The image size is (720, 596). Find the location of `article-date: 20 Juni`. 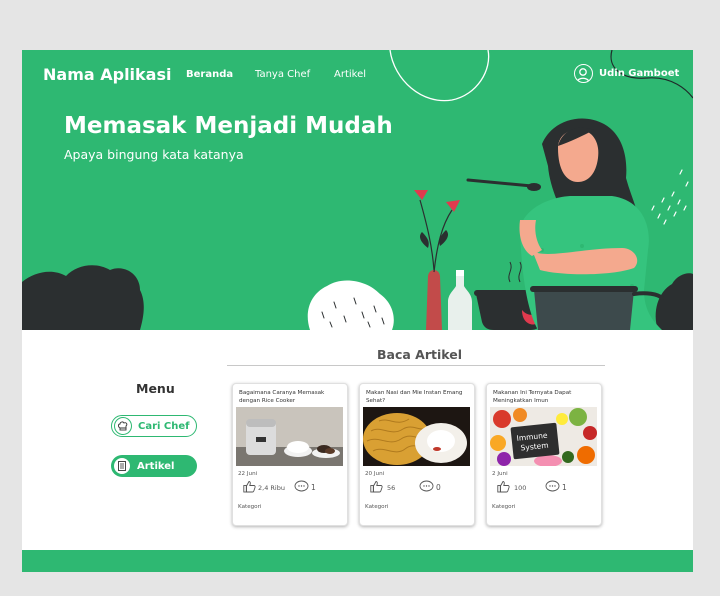

article-date: 20 Juni is located at coordinates (375, 474).